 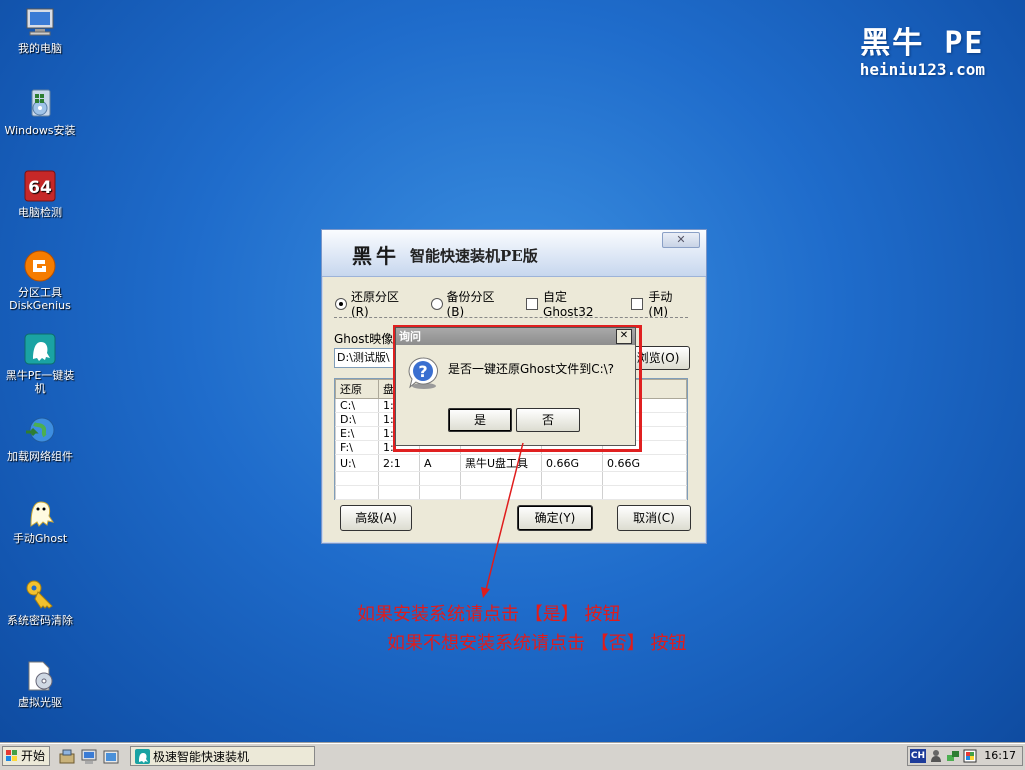 I want to click on clock: 16:17, so click(x=1000, y=756).